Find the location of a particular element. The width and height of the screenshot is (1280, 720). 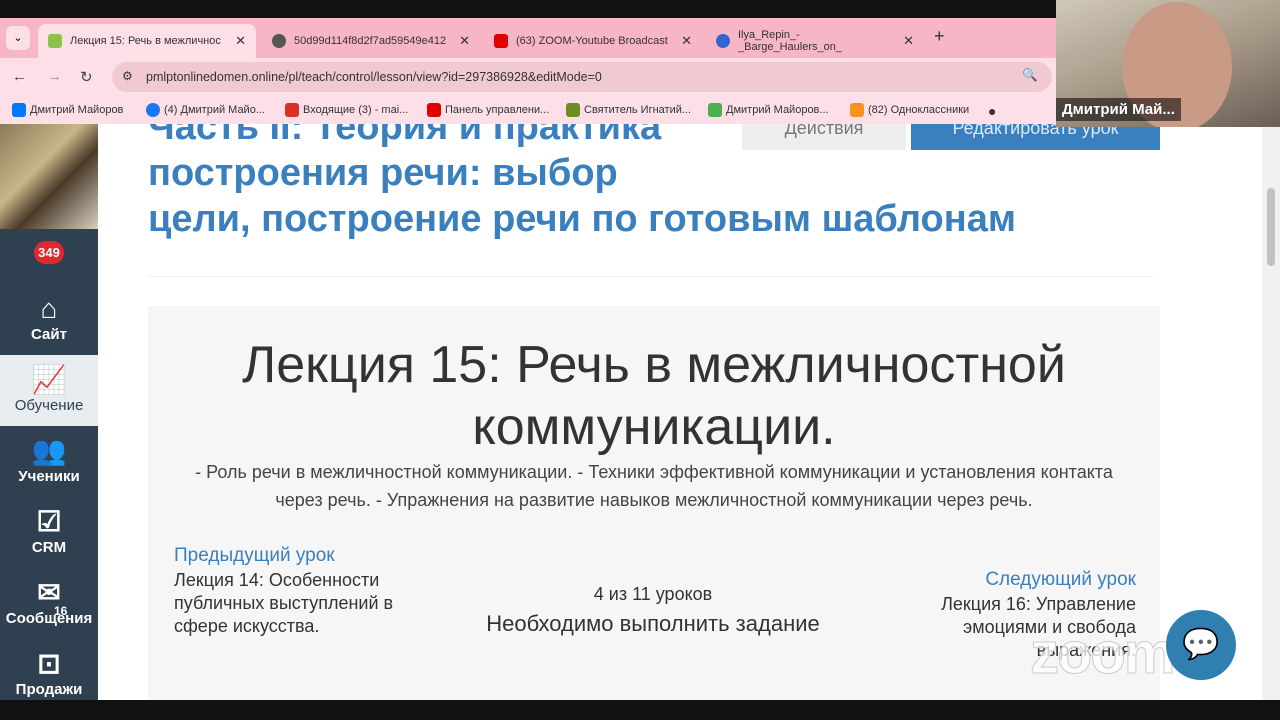

tab-title: (63) ZOOM-Youtube Broadcast is located at coordinates (592, 41).